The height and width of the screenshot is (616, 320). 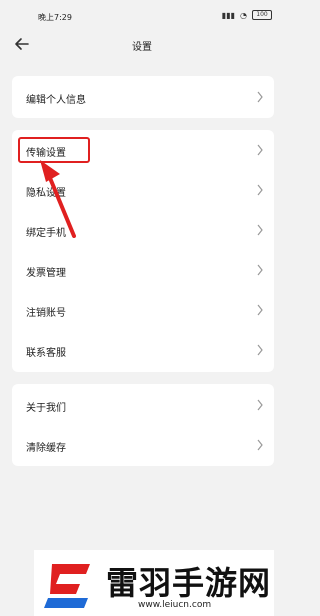 I want to click on annotation-arrow-icon, so click(x=58, y=199).